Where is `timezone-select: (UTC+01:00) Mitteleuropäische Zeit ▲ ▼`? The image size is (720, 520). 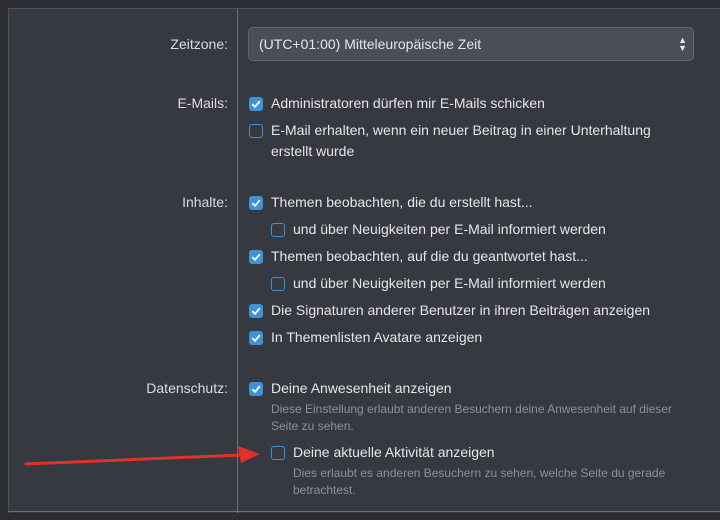 timezone-select: (UTC+01:00) Mitteleuropäische Zeit ▲ ▼ is located at coordinates (471, 44).